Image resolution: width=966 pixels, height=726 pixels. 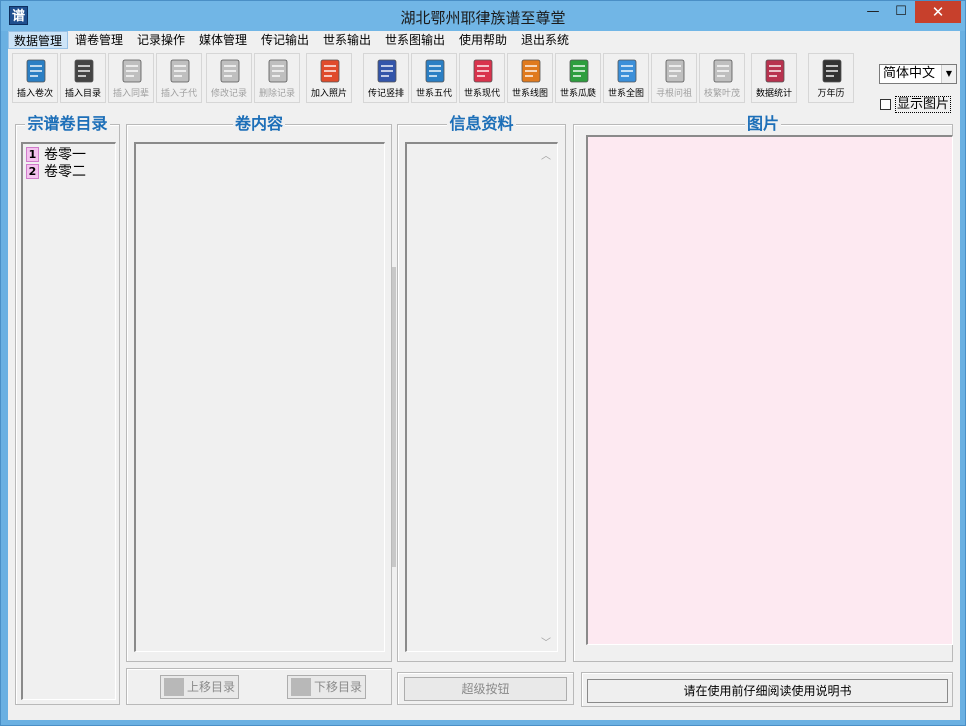 I want to click on close-button: ✕, so click(x=938, y=12).